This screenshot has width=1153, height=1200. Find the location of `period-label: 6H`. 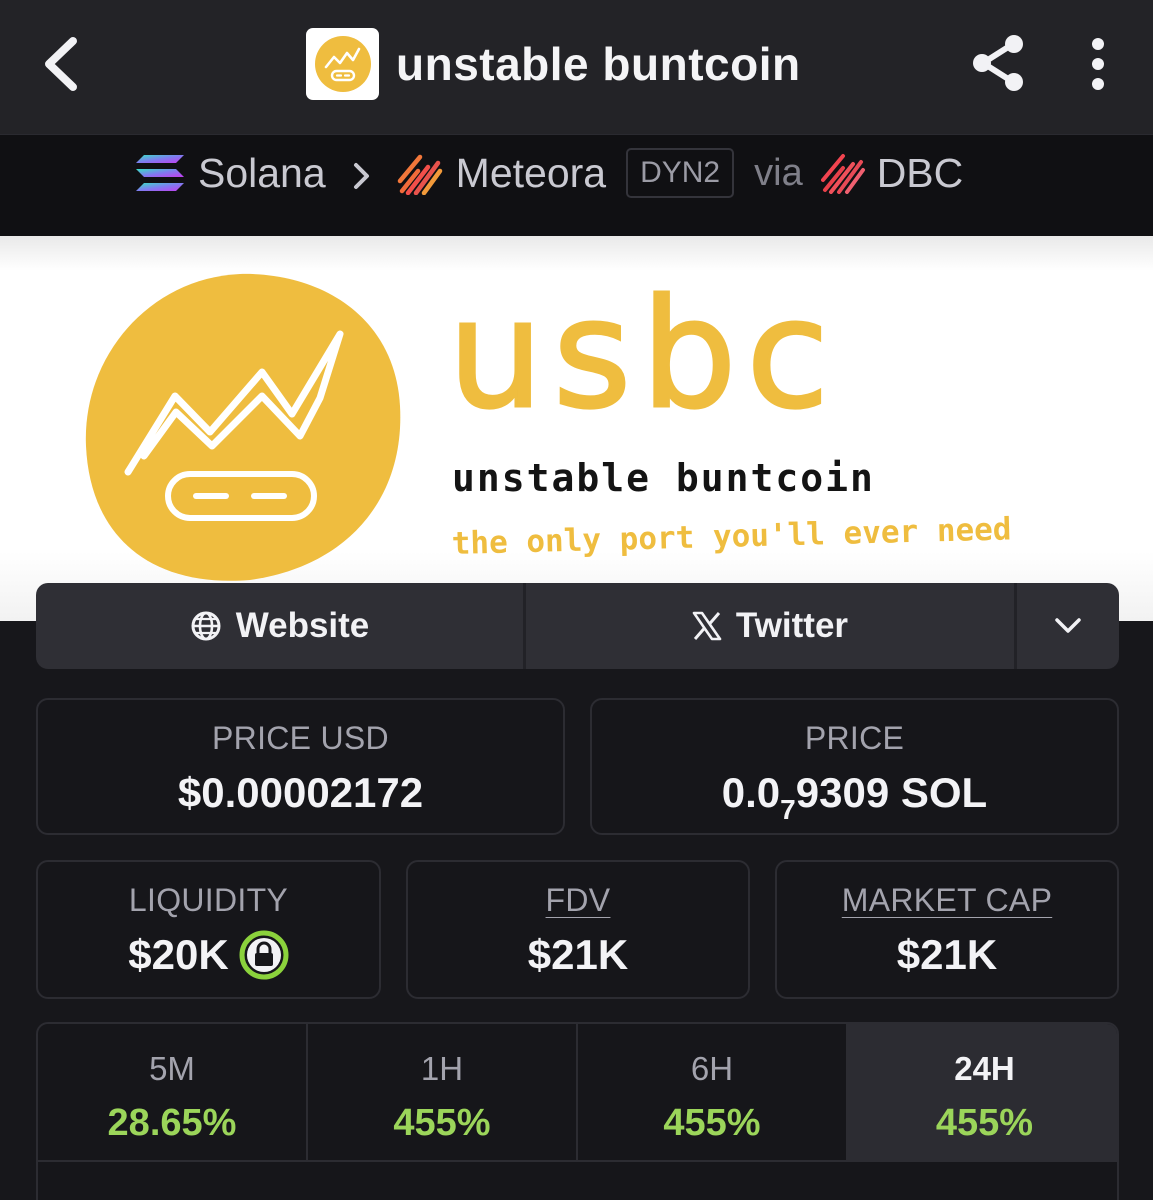

period-label: 6H is located at coordinates (712, 1068).